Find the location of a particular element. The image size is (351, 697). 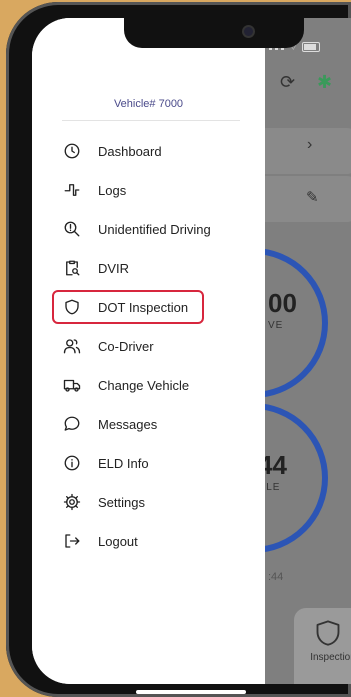

menu-item-co-driver: Co-Driver is located at coordinates (147, 346).